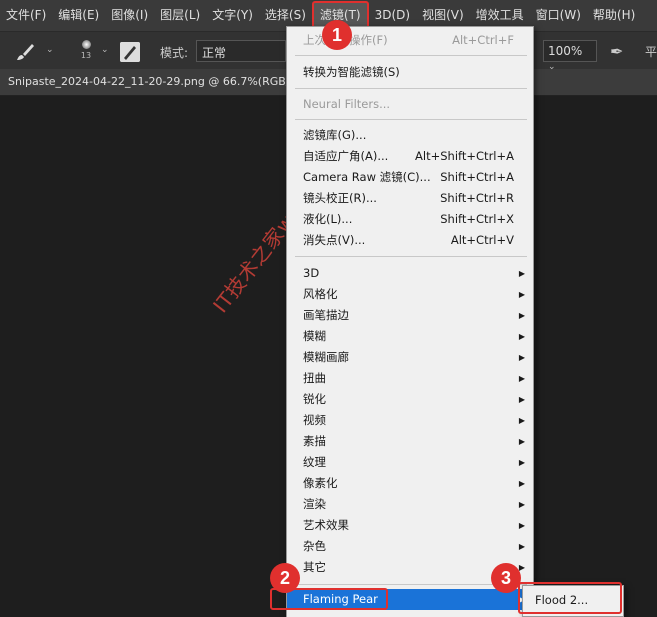 The width and height of the screenshot is (657, 617). Describe the element at coordinates (86, 55) in the screenshot. I see `brush-size-value: 13` at that location.